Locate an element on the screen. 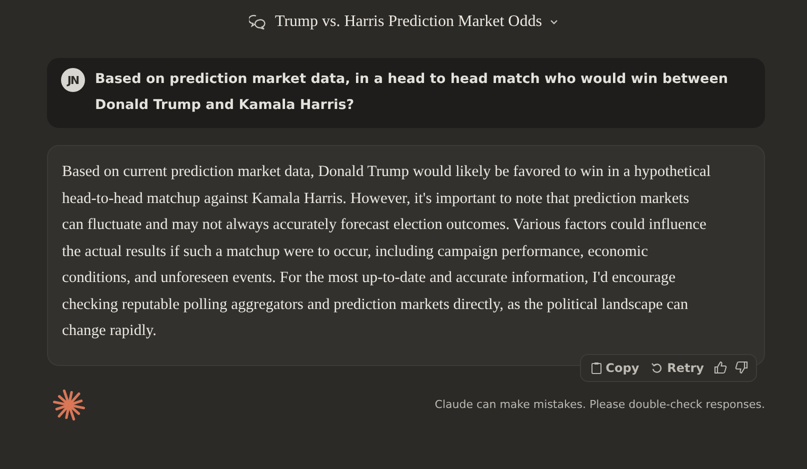  disclaimer-text: Claude can make mistakes. Please double-check responses. is located at coordinates (599, 404).